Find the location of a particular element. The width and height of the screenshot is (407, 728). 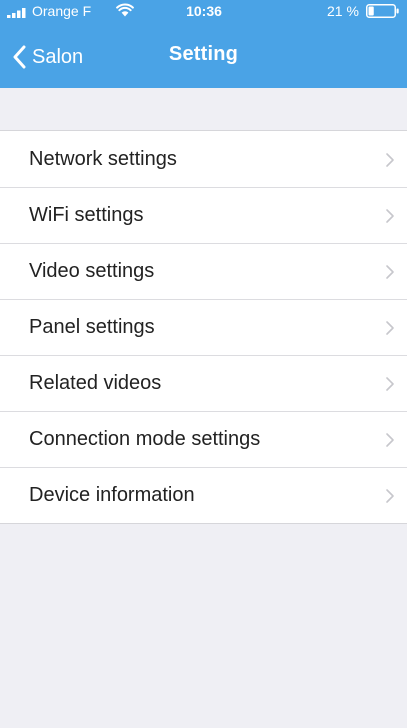

page-title: Setting is located at coordinates (203, 54).